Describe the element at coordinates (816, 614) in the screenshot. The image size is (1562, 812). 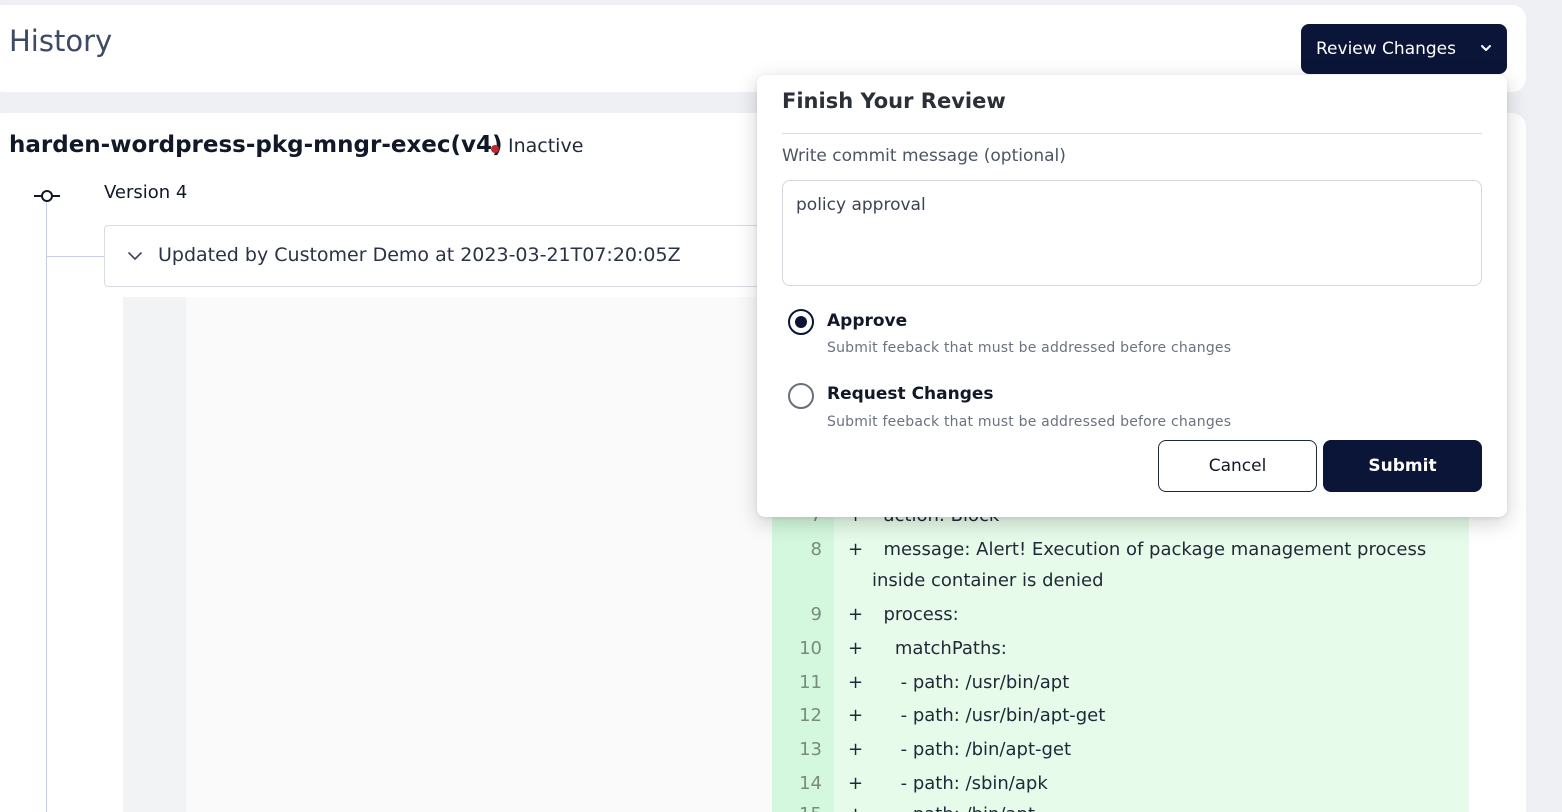
I see `line-number: 9` at that location.